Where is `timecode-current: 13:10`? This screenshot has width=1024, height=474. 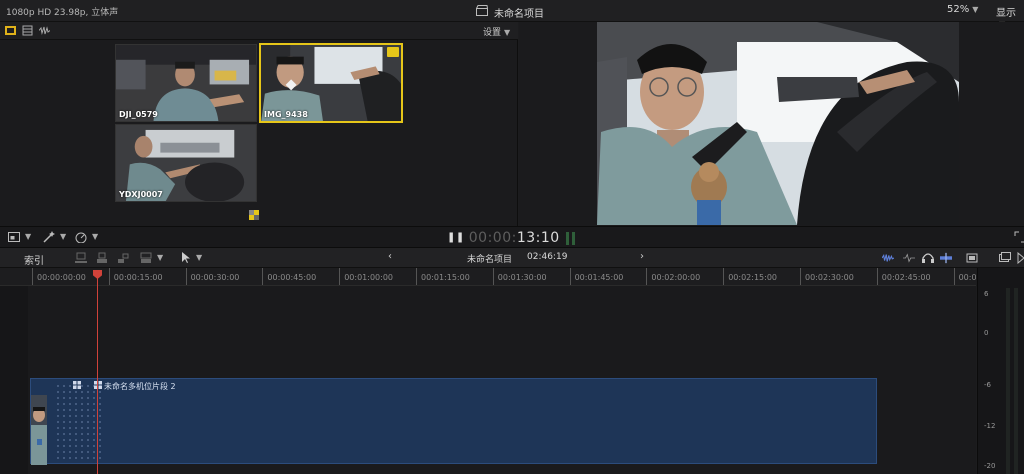 timecode-current: 13:10 is located at coordinates (538, 238).